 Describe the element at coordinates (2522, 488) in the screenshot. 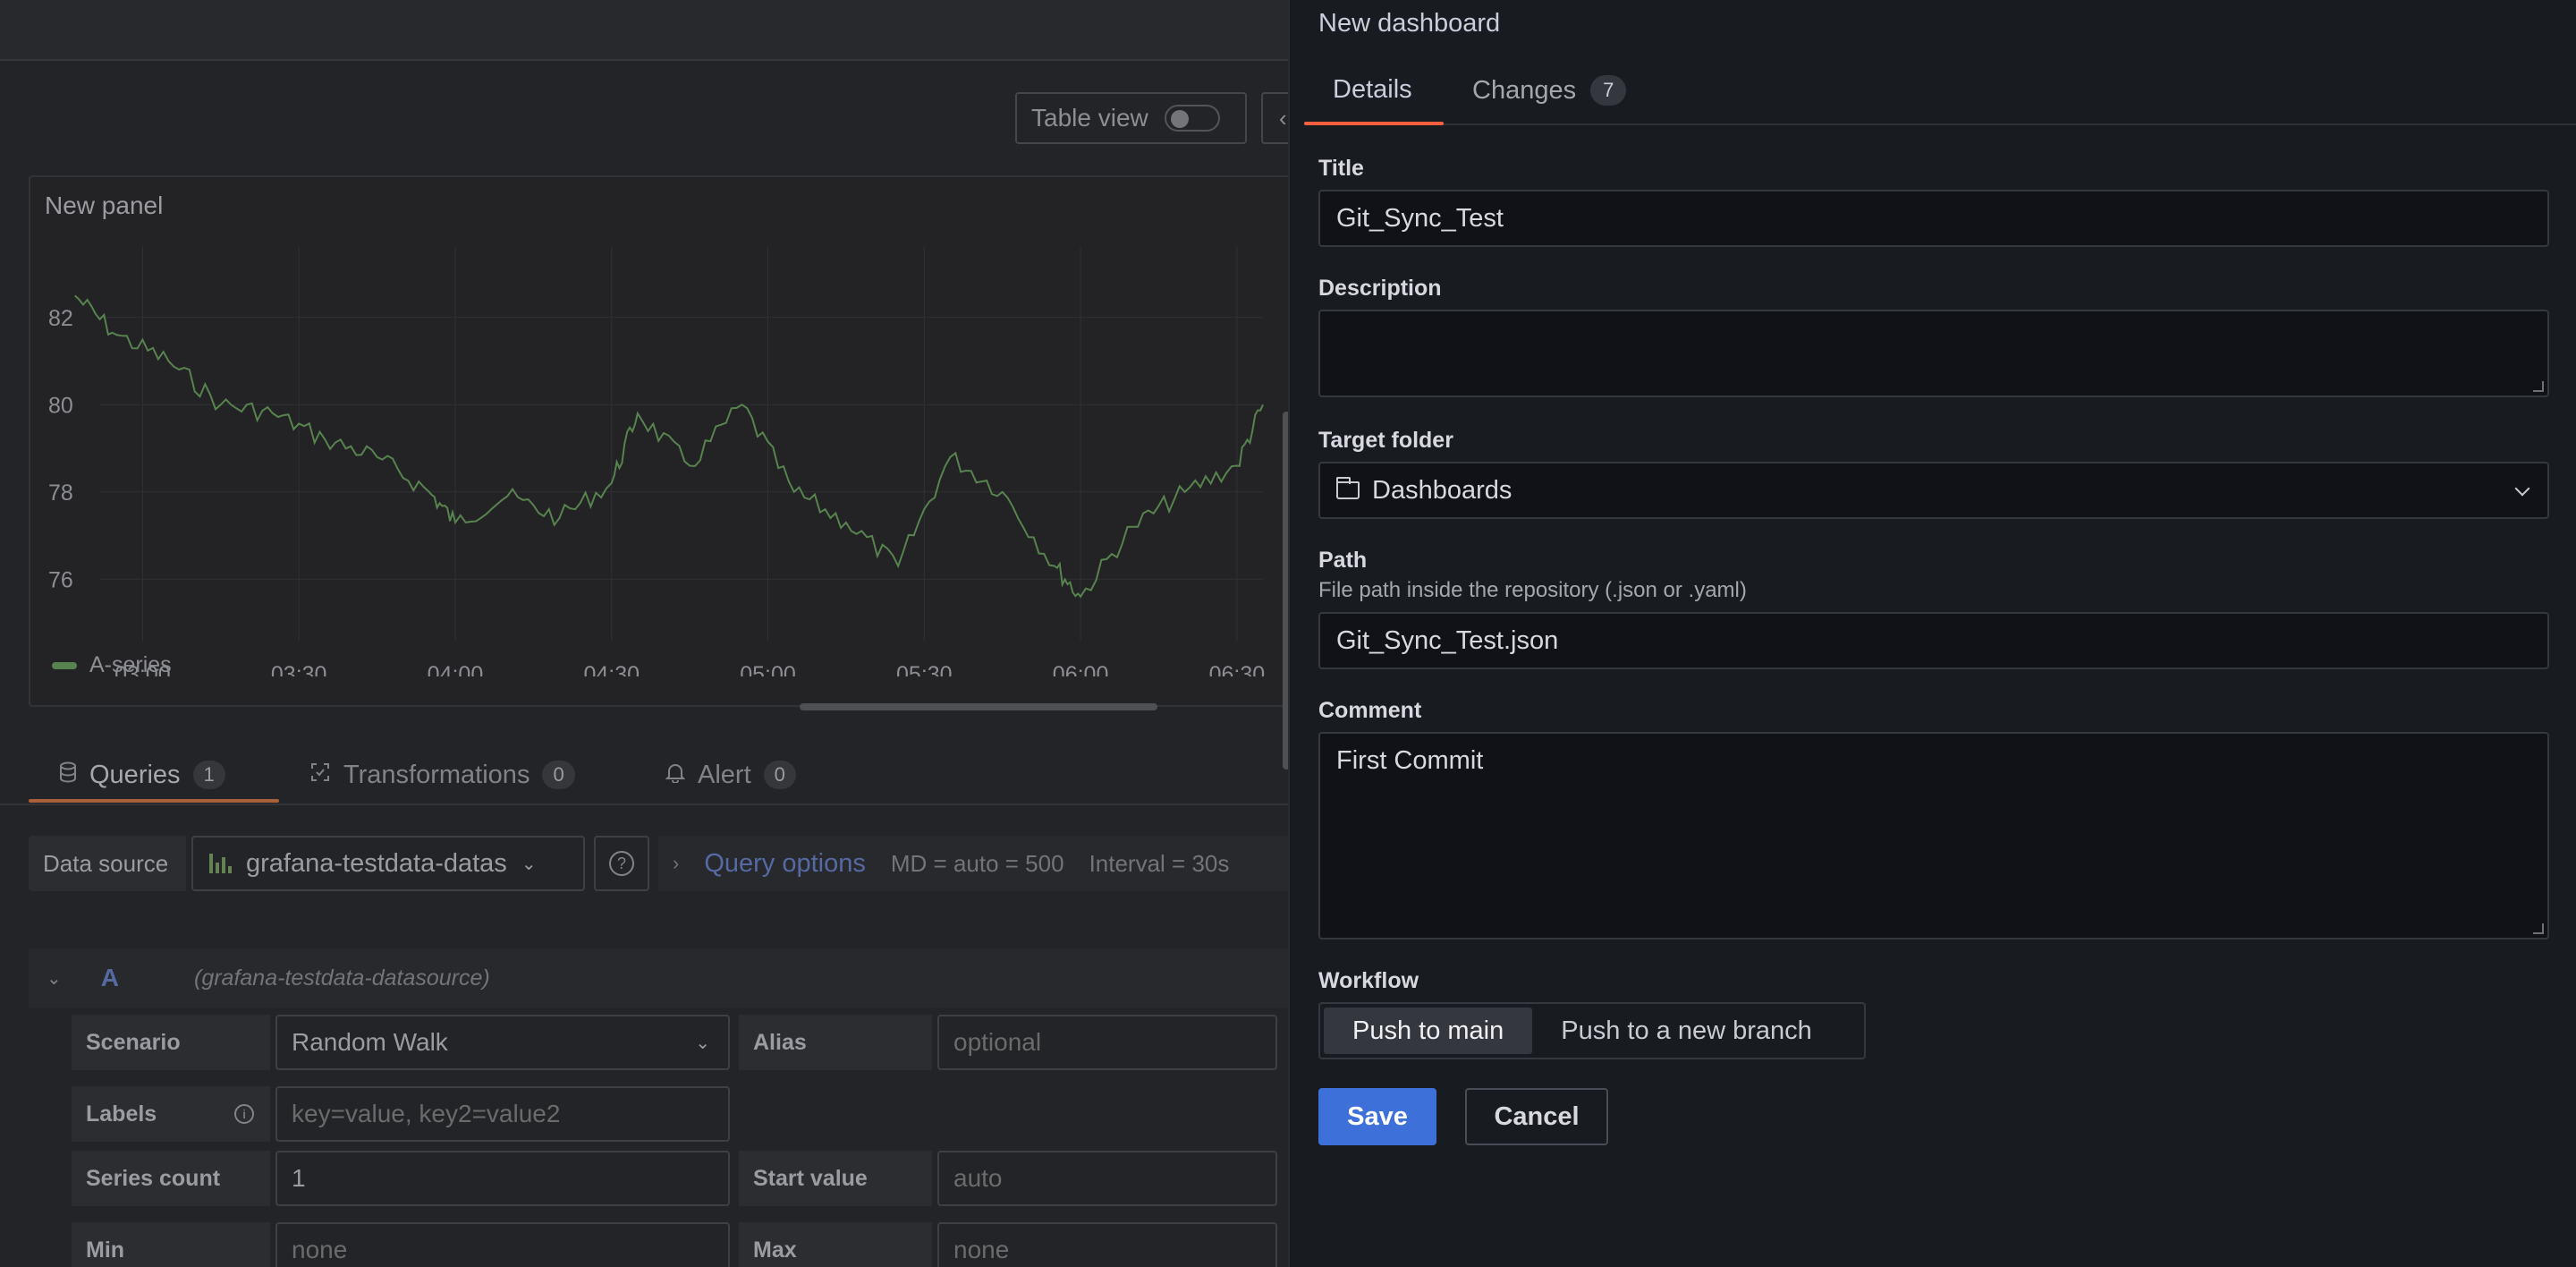

I see `chevron-down-icon` at that location.